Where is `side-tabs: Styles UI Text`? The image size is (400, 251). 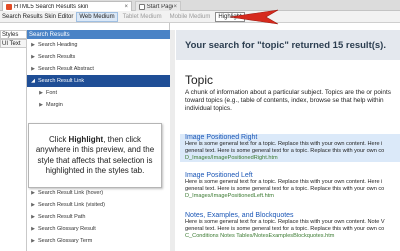
side-tabs: Styles UI Text is located at coordinates (13, 39).